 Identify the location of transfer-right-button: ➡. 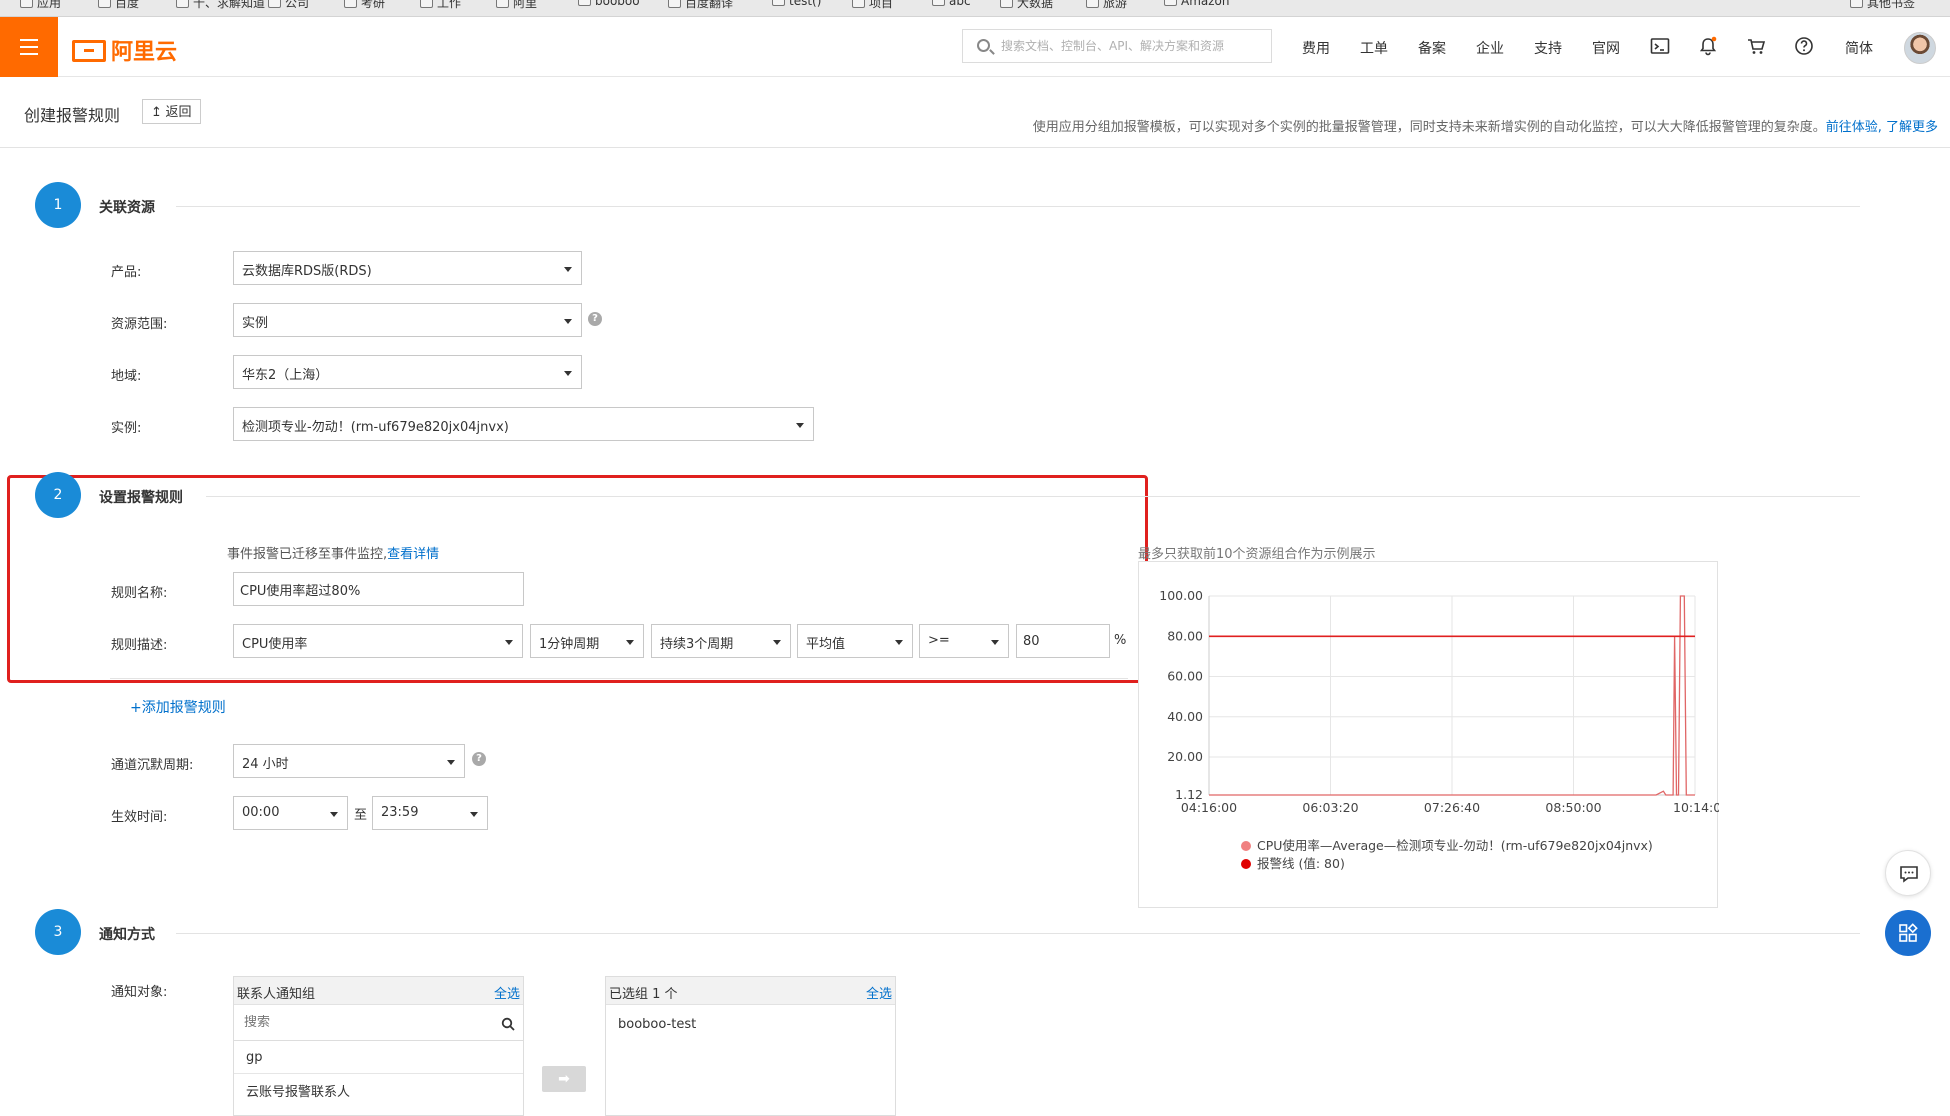
(564, 1079).